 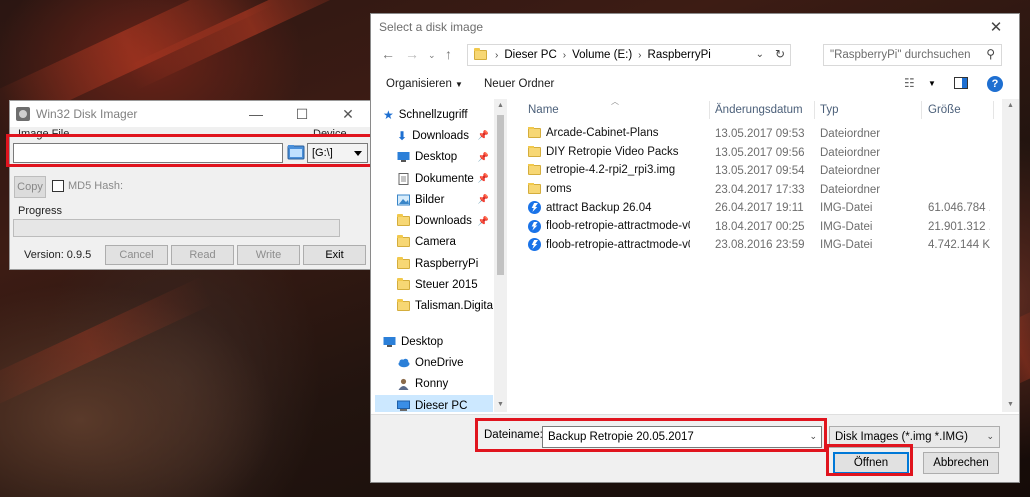 What do you see at coordinates (760, 134) in the screenshot?
I see `file-date: 13.05.2017 09:53` at bounding box center [760, 134].